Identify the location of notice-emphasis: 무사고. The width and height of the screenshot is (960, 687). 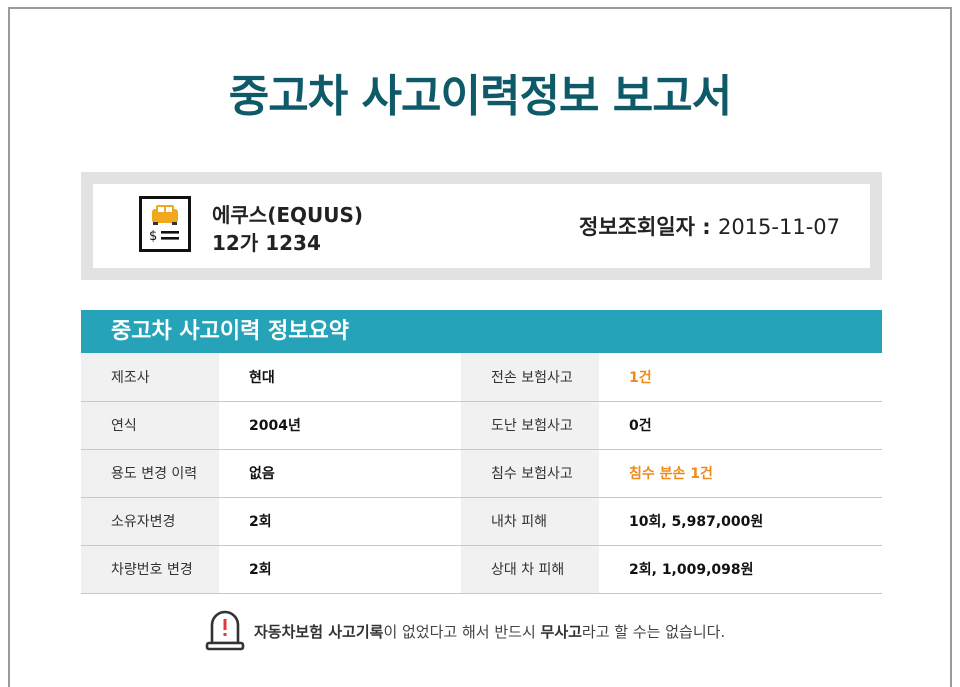
(561, 632).